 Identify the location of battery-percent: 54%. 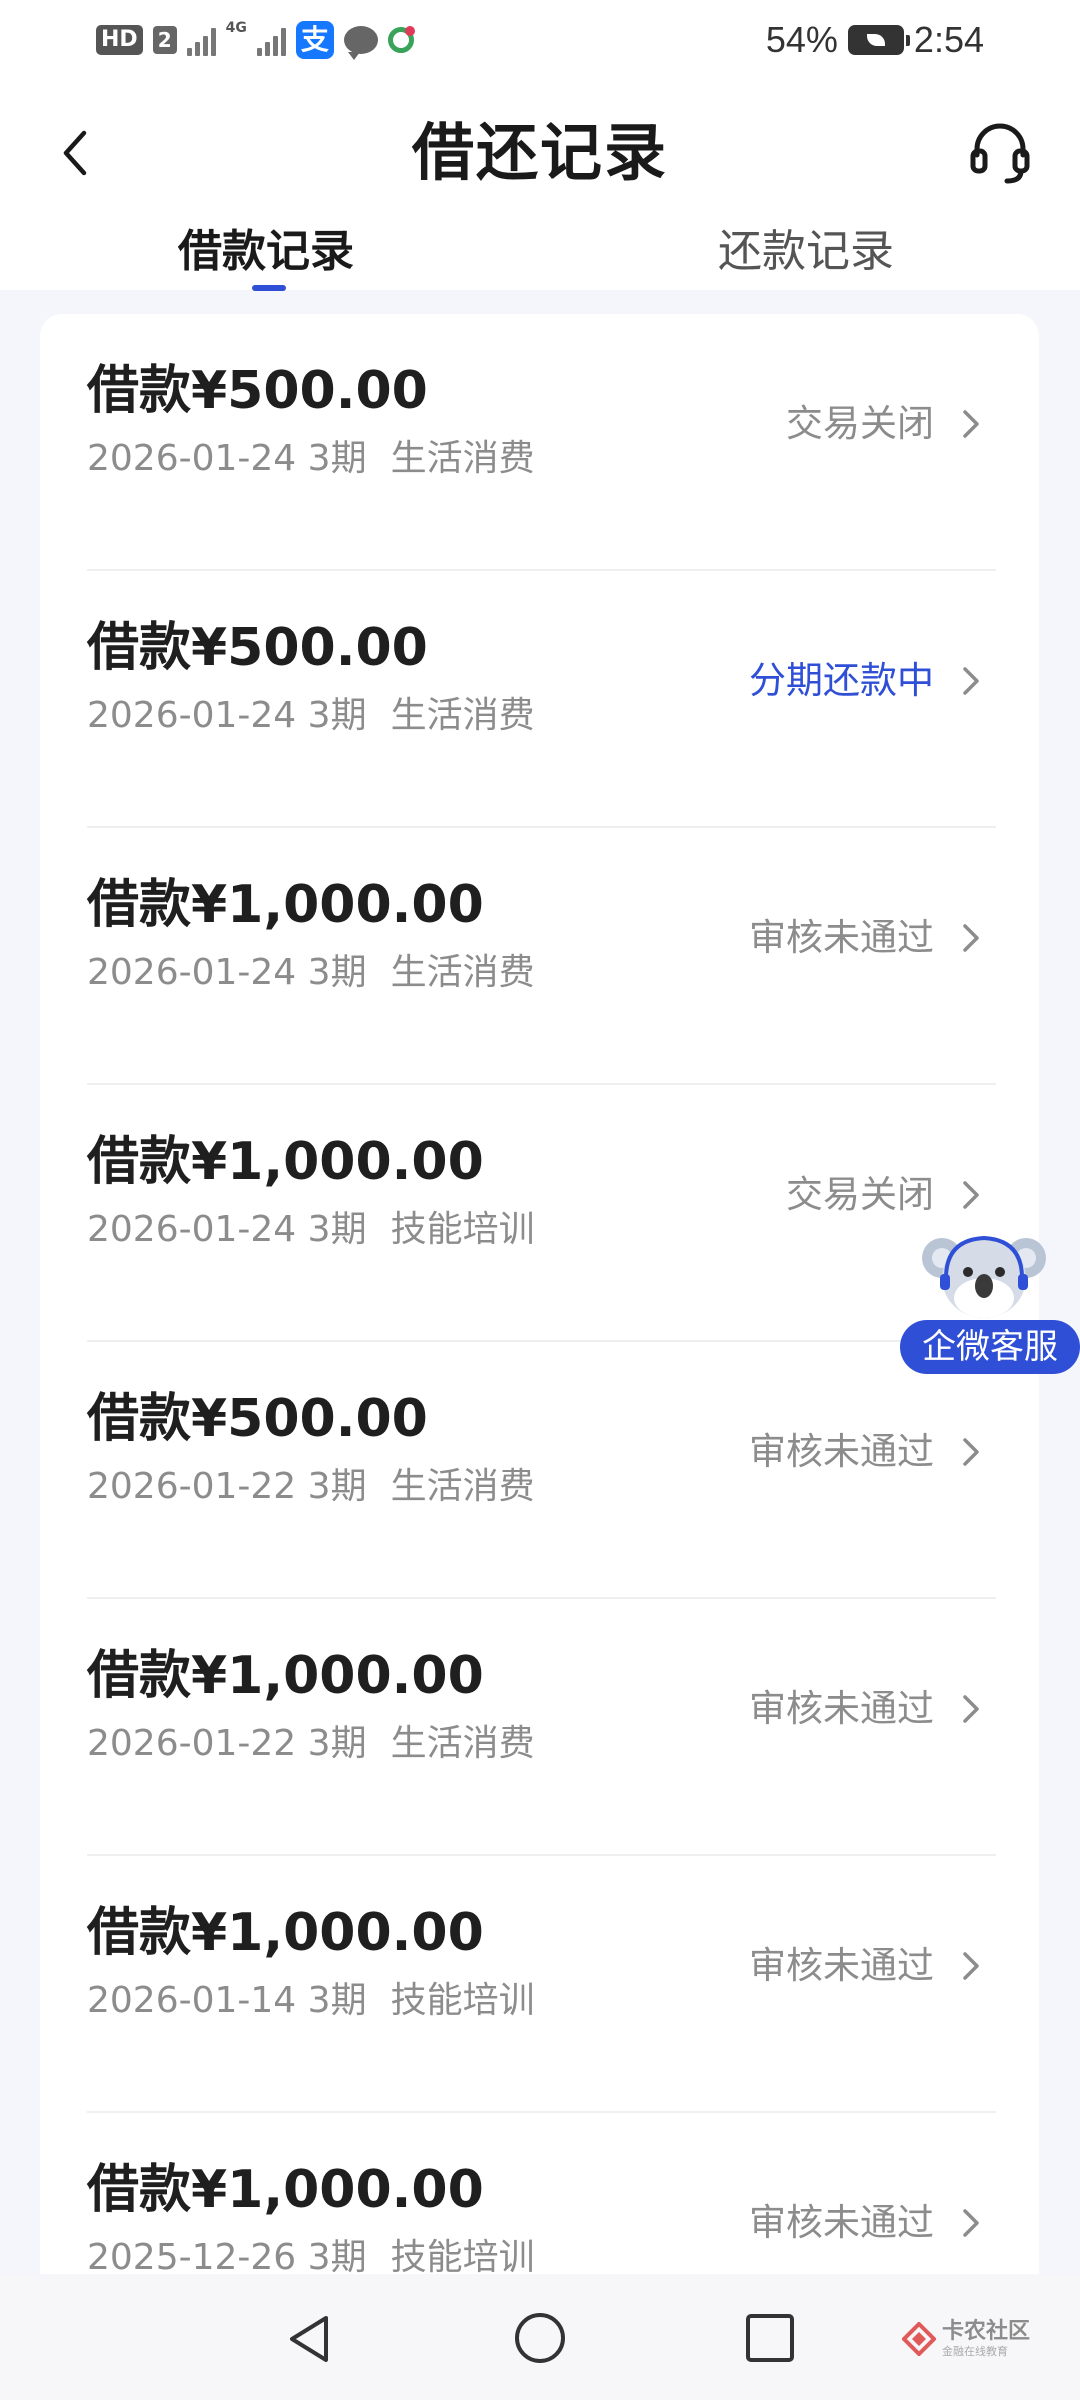
(801, 39).